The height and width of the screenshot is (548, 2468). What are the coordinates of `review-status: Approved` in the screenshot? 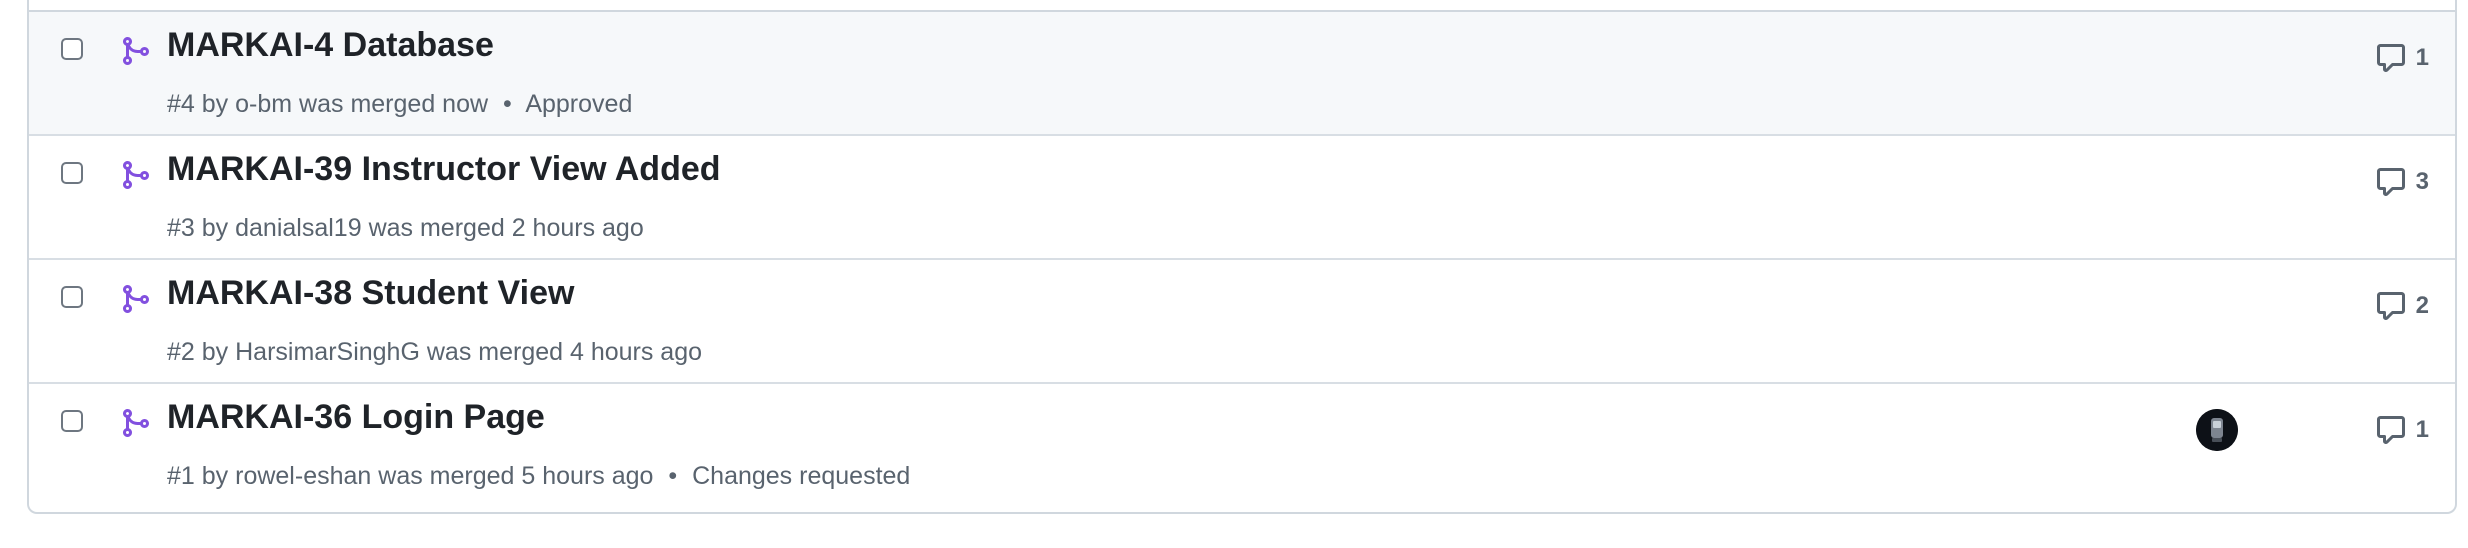 It's located at (578, 104).